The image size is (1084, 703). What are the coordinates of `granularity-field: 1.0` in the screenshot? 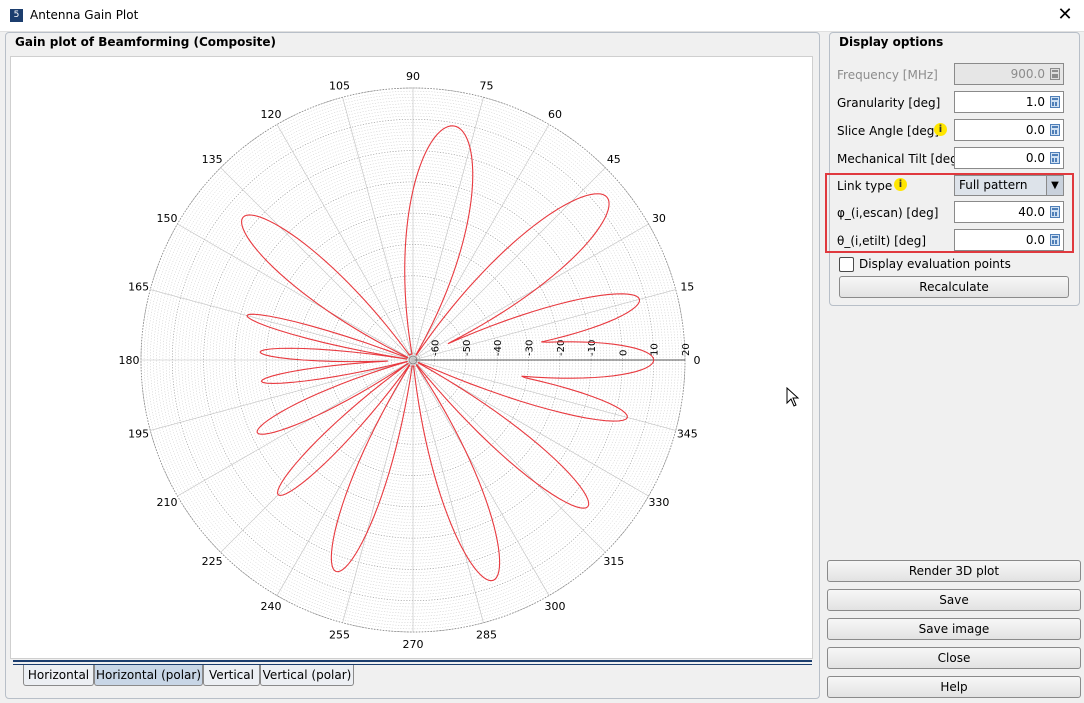 It's located at (1009, 102).